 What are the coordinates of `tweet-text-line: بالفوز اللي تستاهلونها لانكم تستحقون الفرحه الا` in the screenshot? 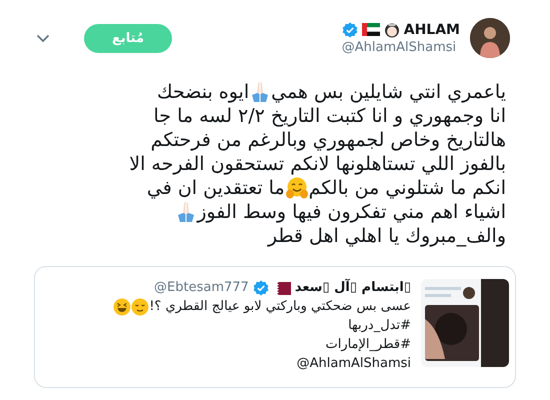 It's located at (317, 164).